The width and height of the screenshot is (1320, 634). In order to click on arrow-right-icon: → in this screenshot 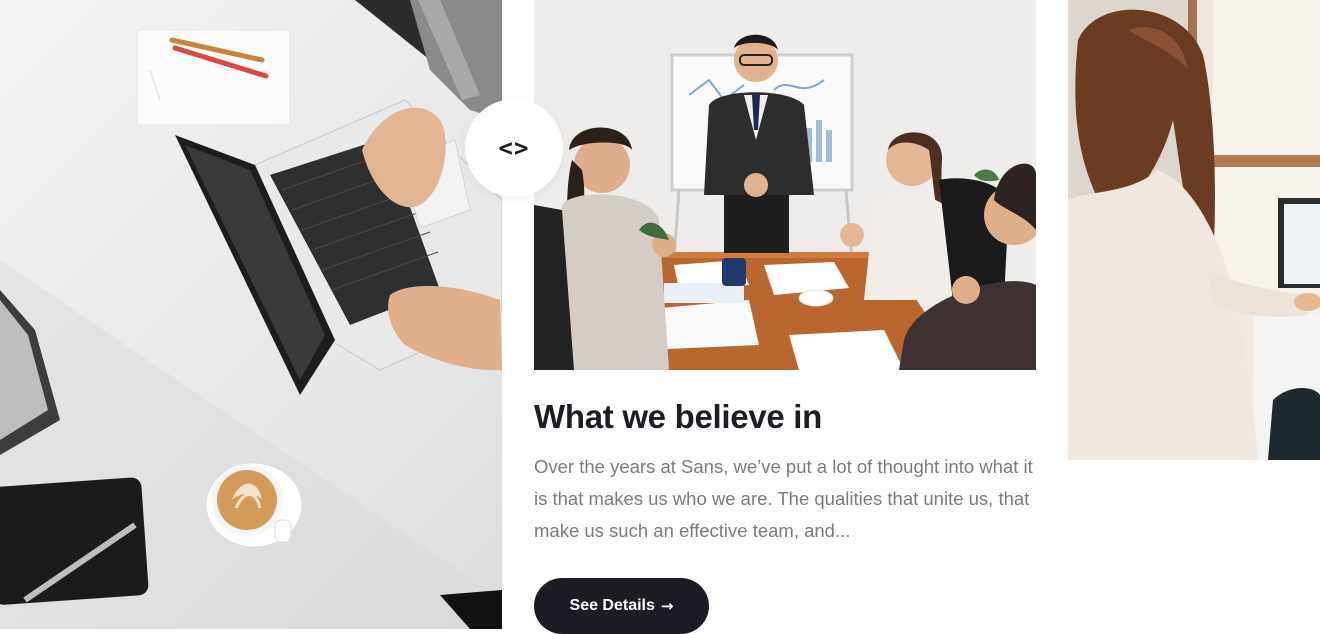, I will do `click(667, 606)`.